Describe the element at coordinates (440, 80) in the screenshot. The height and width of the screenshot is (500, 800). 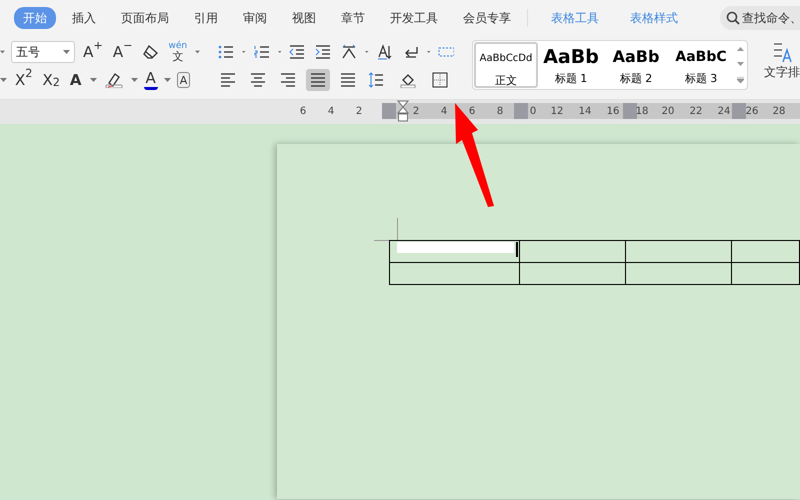
I see `borders-icon` at that location.